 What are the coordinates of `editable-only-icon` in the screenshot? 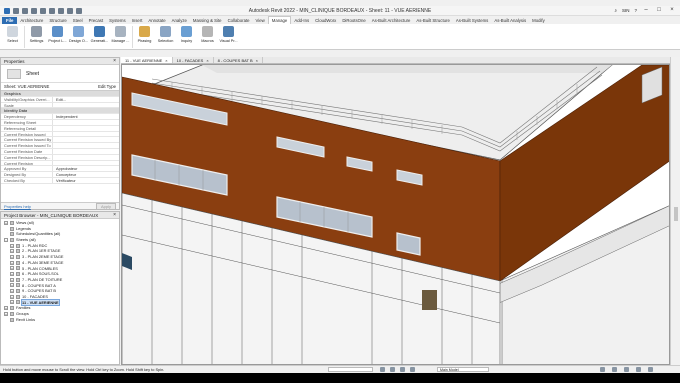 It's located at (382, 369).